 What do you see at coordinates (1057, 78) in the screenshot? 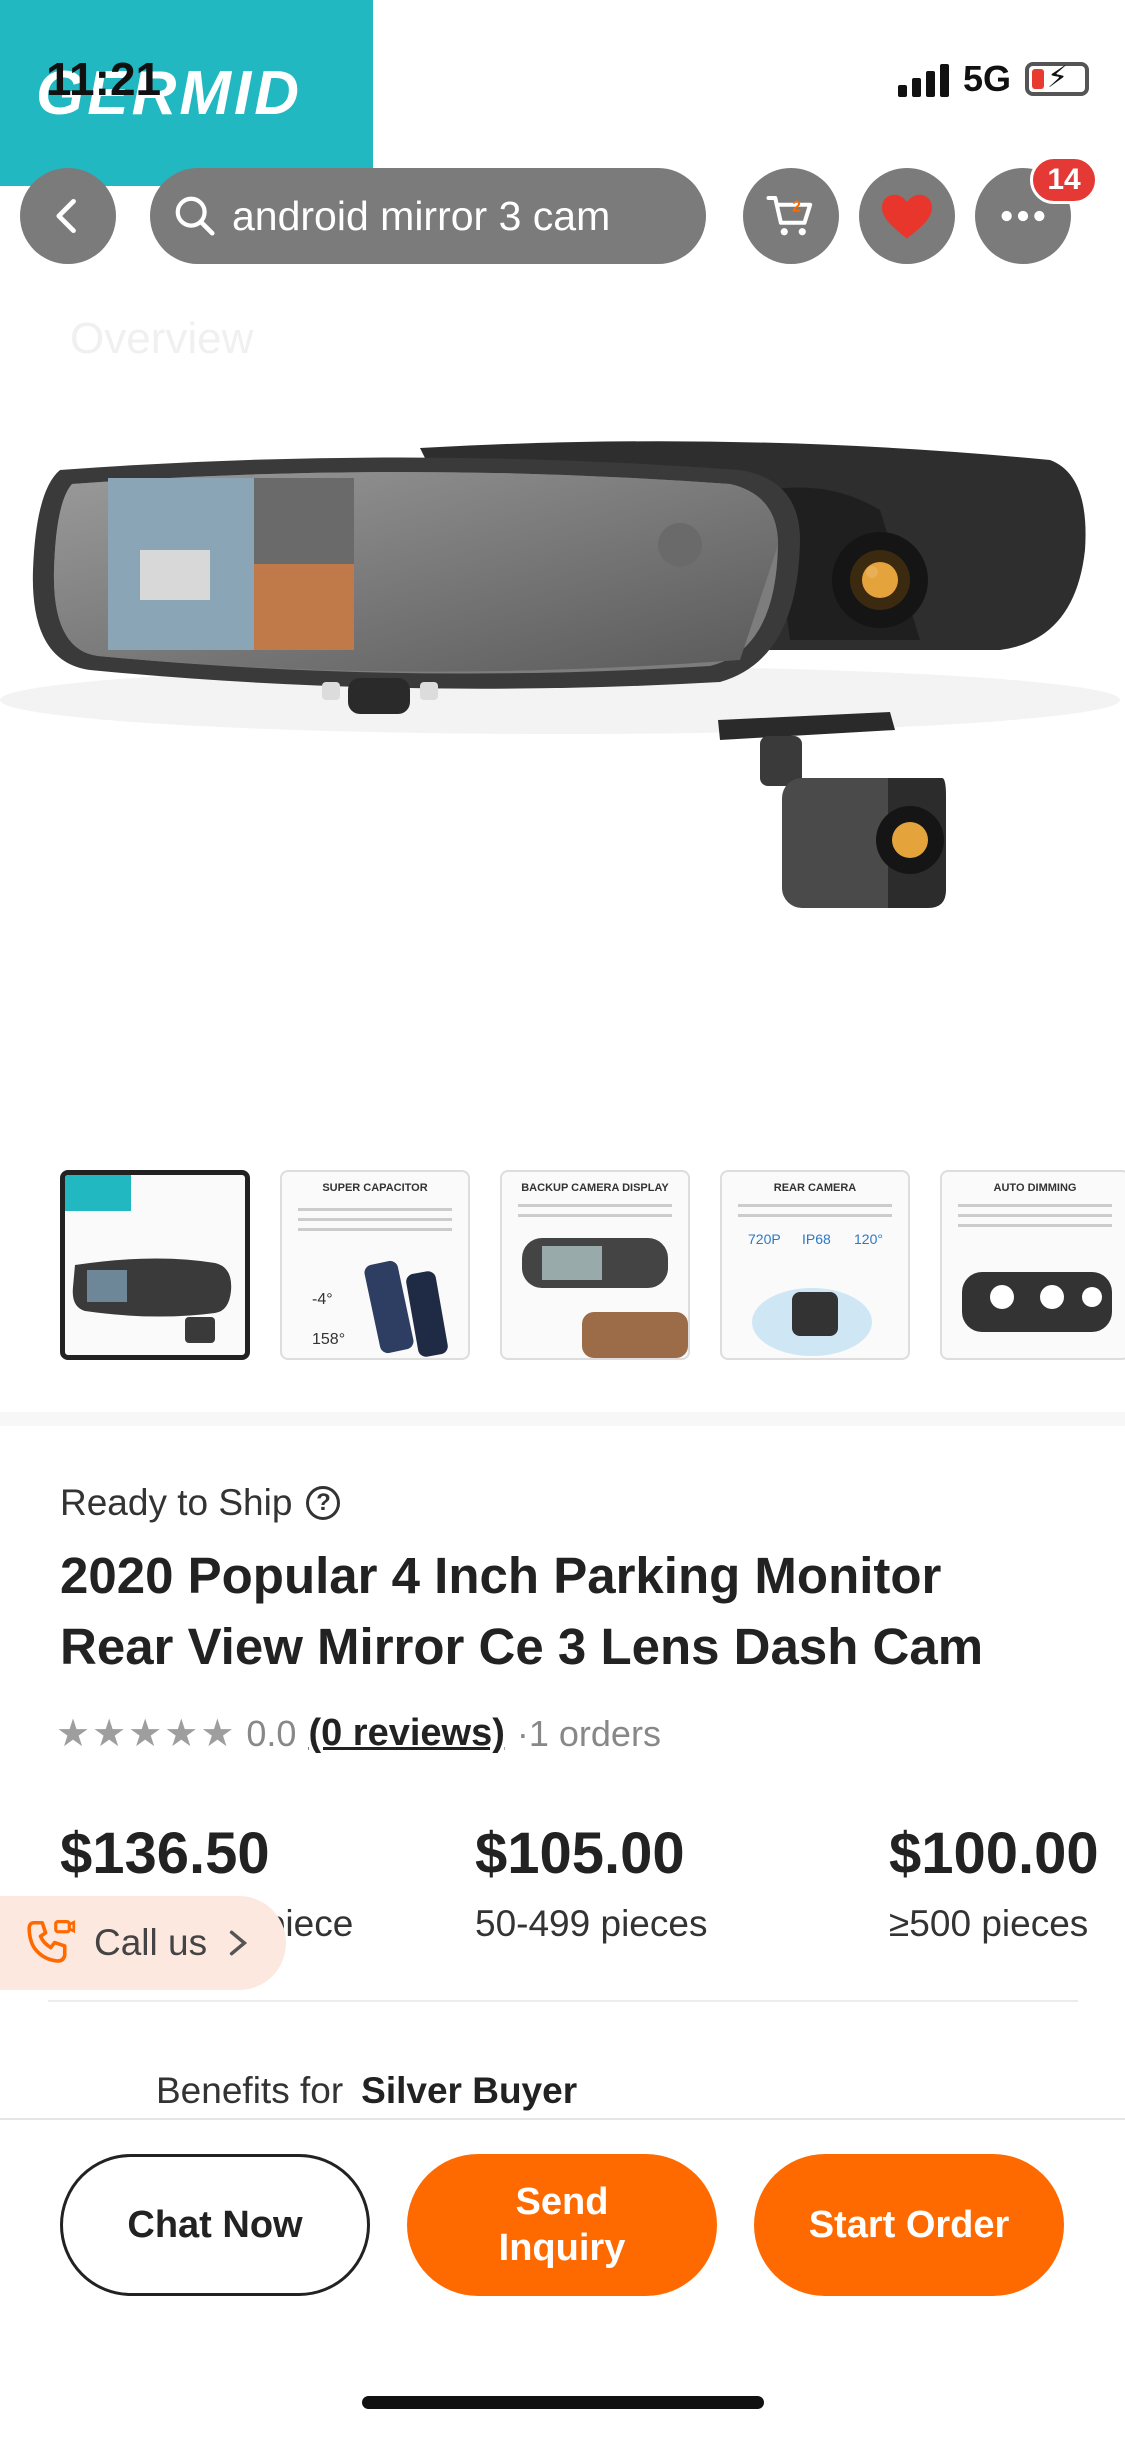
I see `battery-icon` at bounding box center [1057, 78].